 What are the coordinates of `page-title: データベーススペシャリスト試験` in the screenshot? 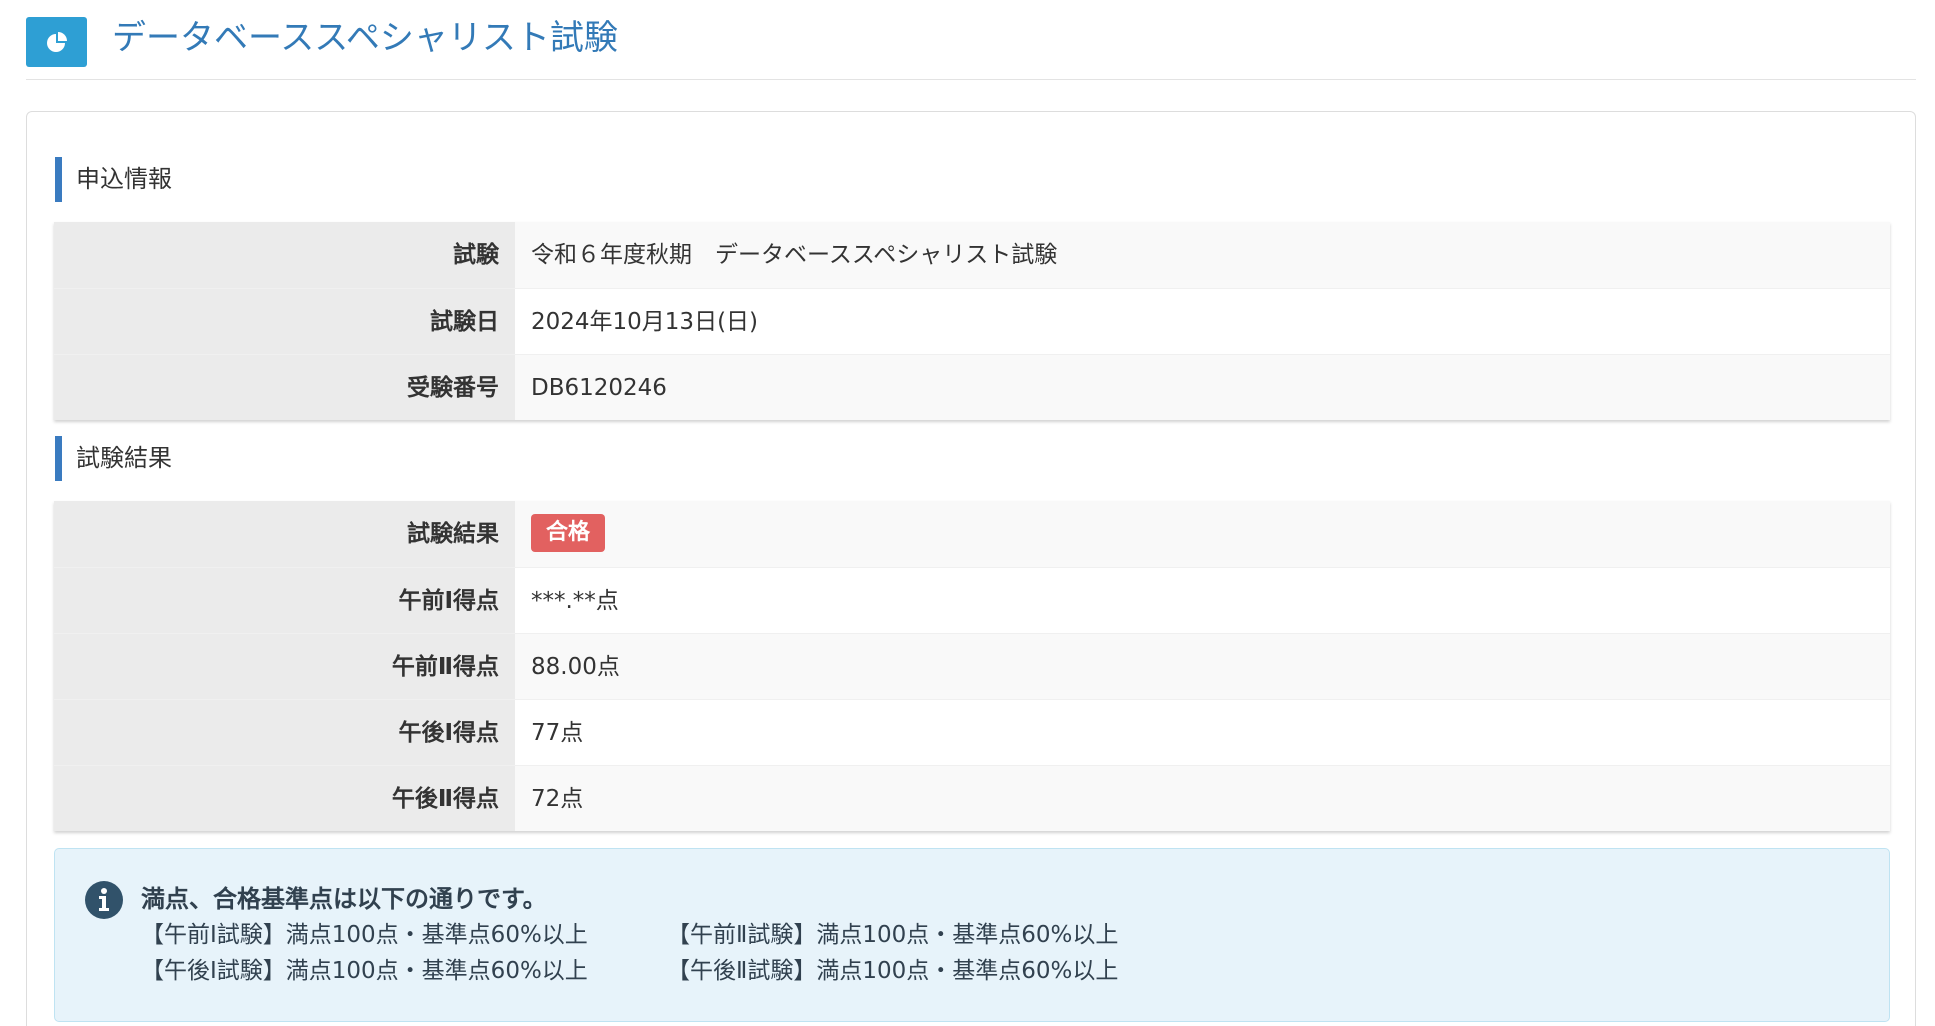 It's located at (365, 38).